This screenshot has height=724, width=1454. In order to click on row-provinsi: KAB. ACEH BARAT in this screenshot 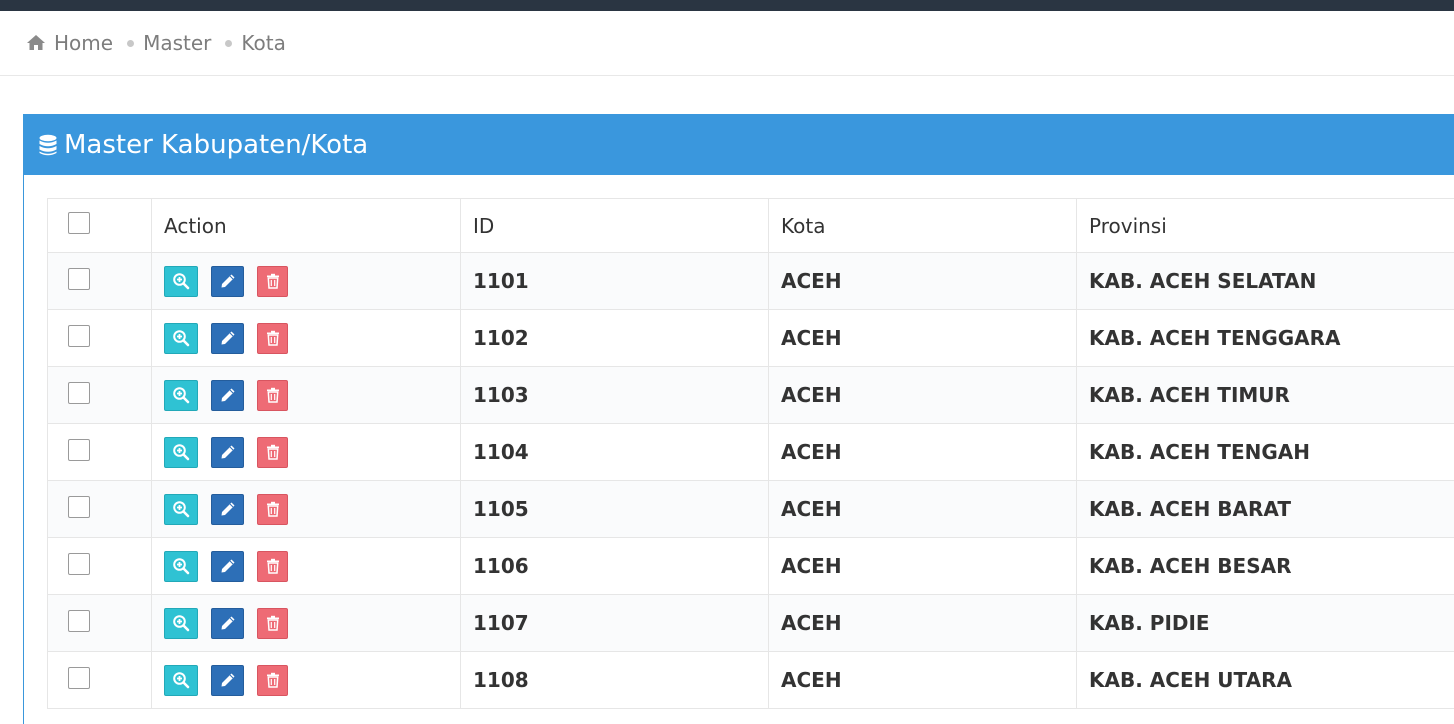, I will do `click(1265, 509)`.